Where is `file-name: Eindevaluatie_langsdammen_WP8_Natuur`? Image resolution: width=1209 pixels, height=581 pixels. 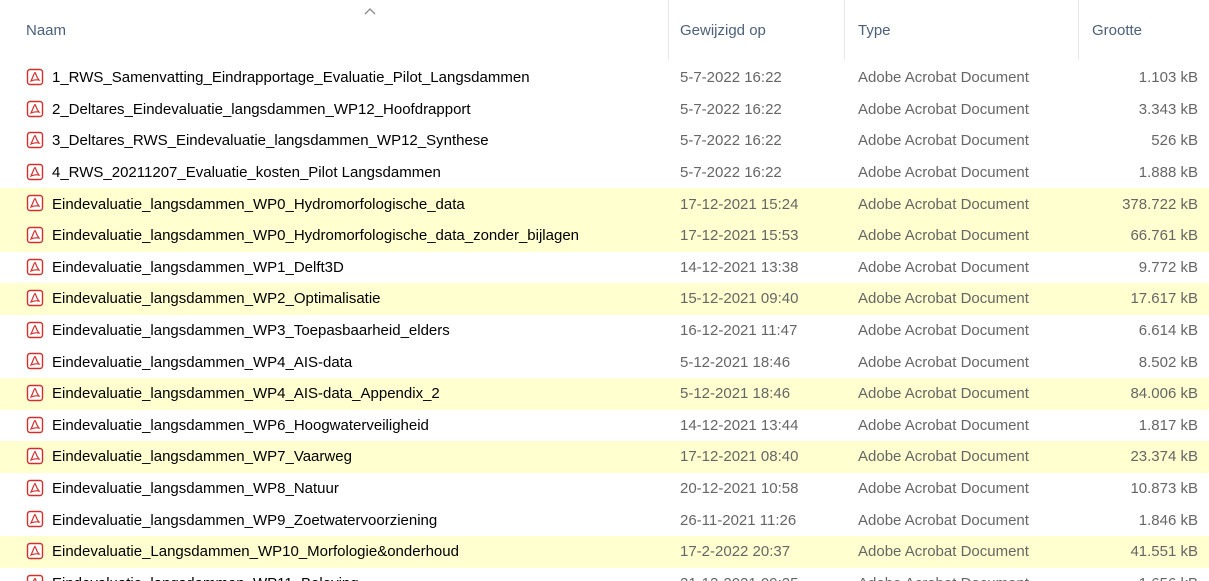
file-name: Eindevaluatie_langsdammen_WP8_Natuur is located at coordinates (195, 489).